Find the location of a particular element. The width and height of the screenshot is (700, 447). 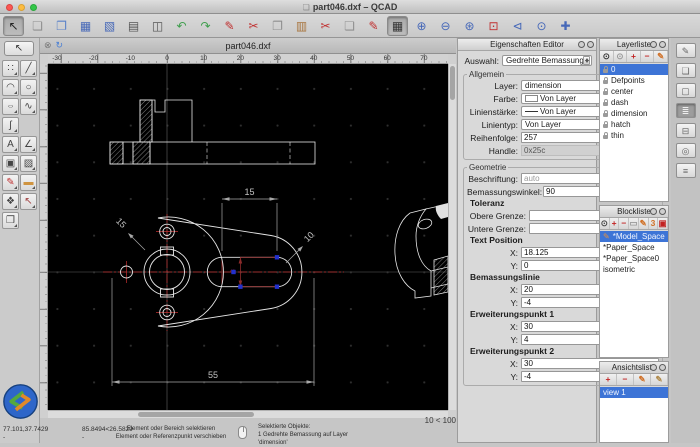

minimize-window-button is located at coordinates (21, 7).